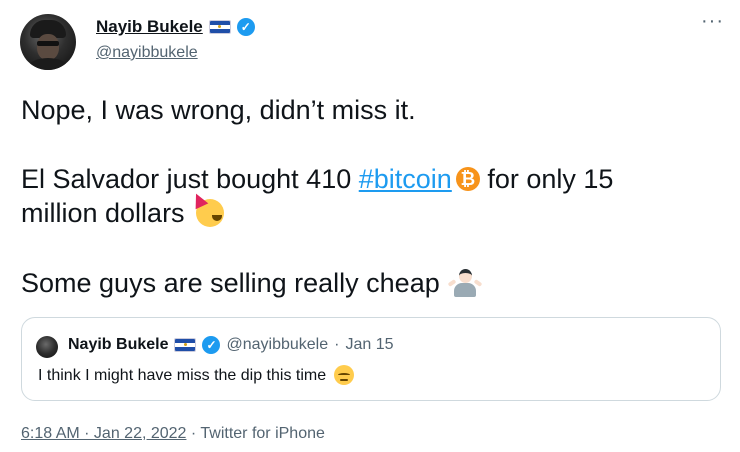 Image resolution: width=740 pixels, height=452 pixels. I want to click on tweet-text-line-2-end: for only 15, so click(546, 179).